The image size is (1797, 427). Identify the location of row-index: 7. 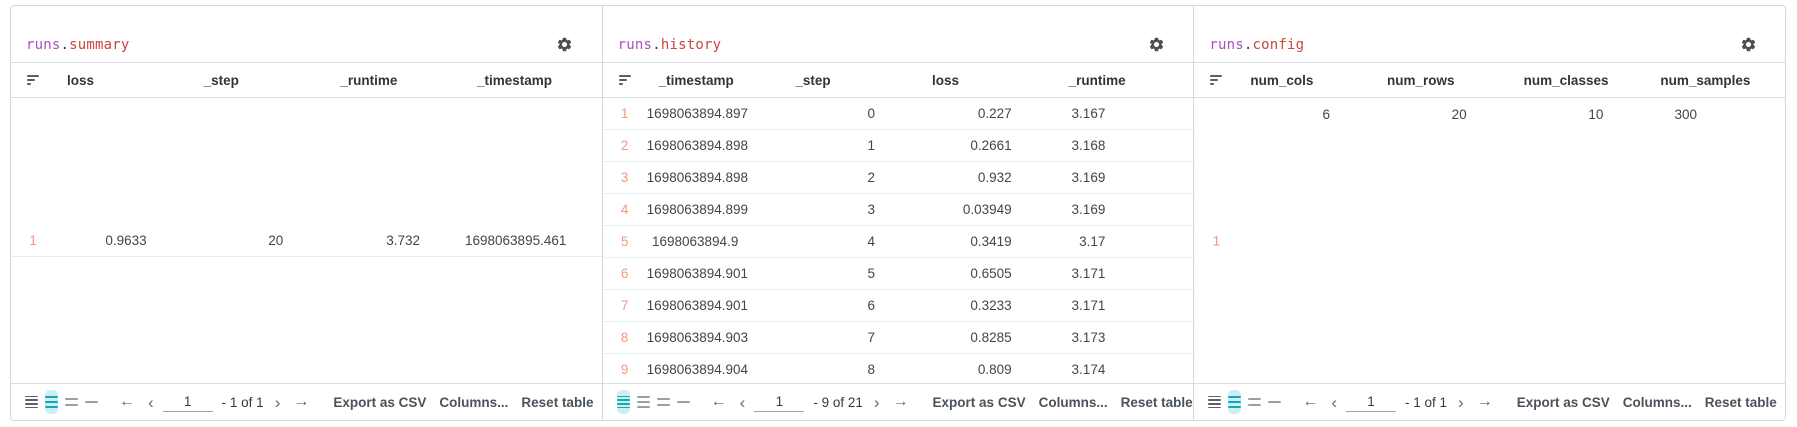
(624, 305).